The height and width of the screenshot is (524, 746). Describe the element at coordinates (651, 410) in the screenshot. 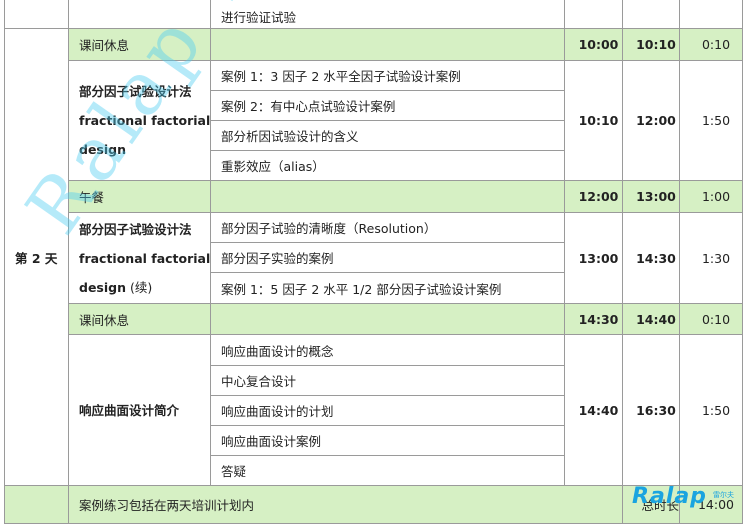

I see `block-3-end: 16:30` at that location.